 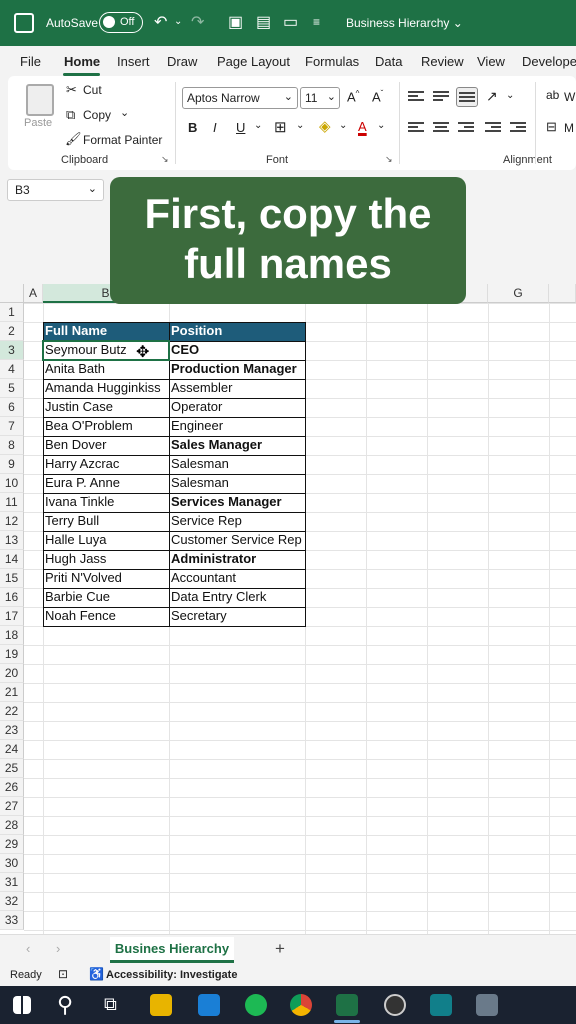 What do you see at coordinates (237, 540) in the screenshot?
I see `table-cell-position: Customer Service Rep` at bounding box center [237, 540].